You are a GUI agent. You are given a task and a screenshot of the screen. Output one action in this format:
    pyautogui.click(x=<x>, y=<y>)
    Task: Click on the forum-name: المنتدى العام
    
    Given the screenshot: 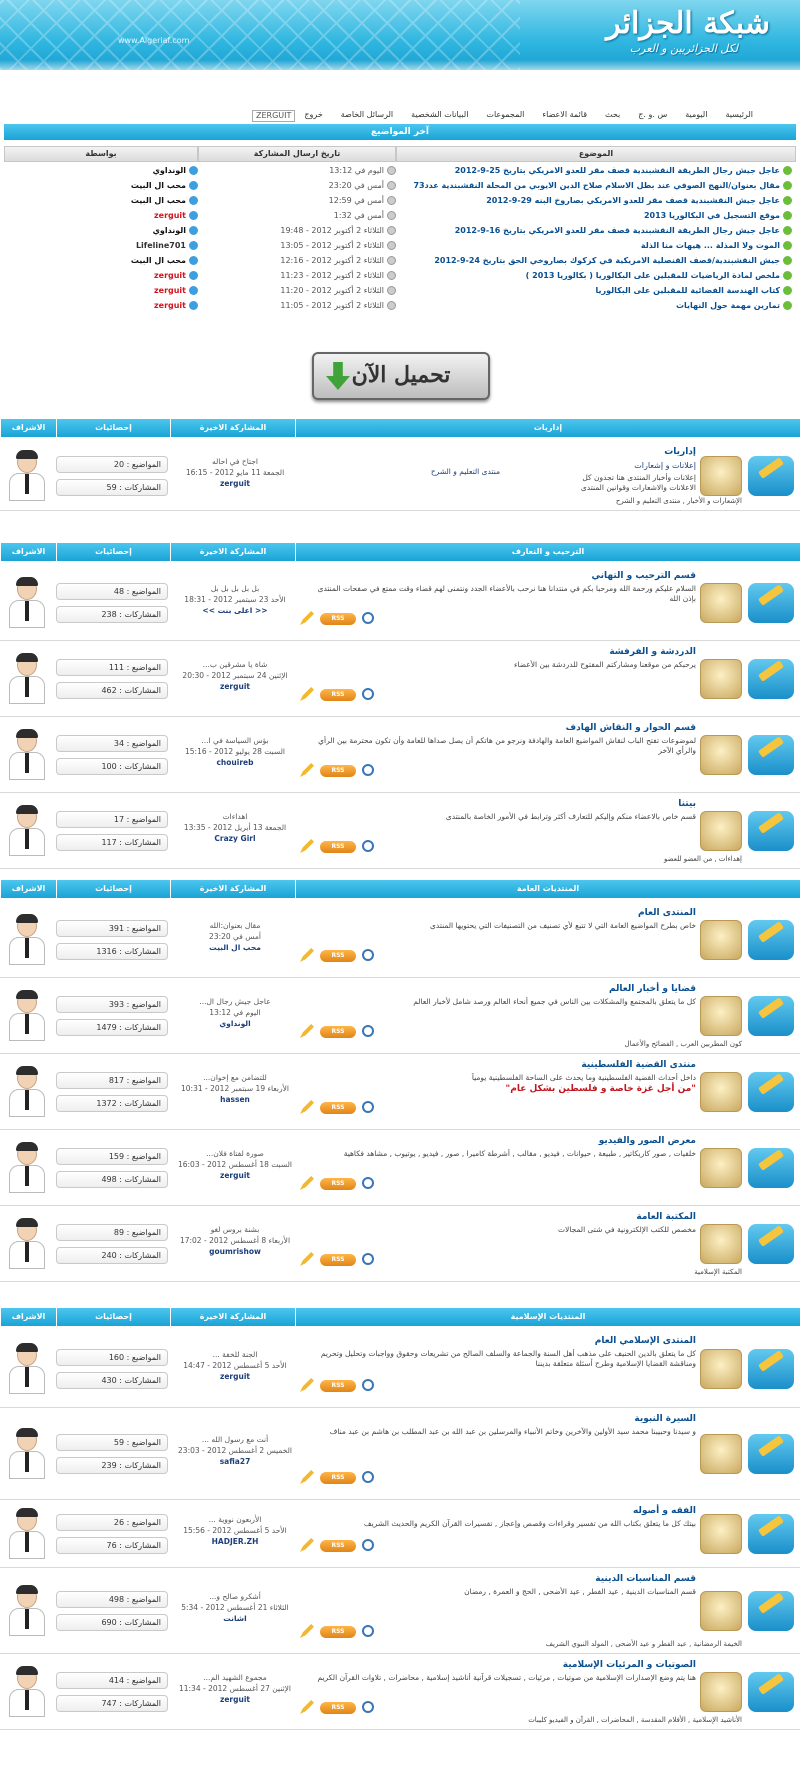 What is the action you would take?
    pyautogui.click(x=667, y=913)
    